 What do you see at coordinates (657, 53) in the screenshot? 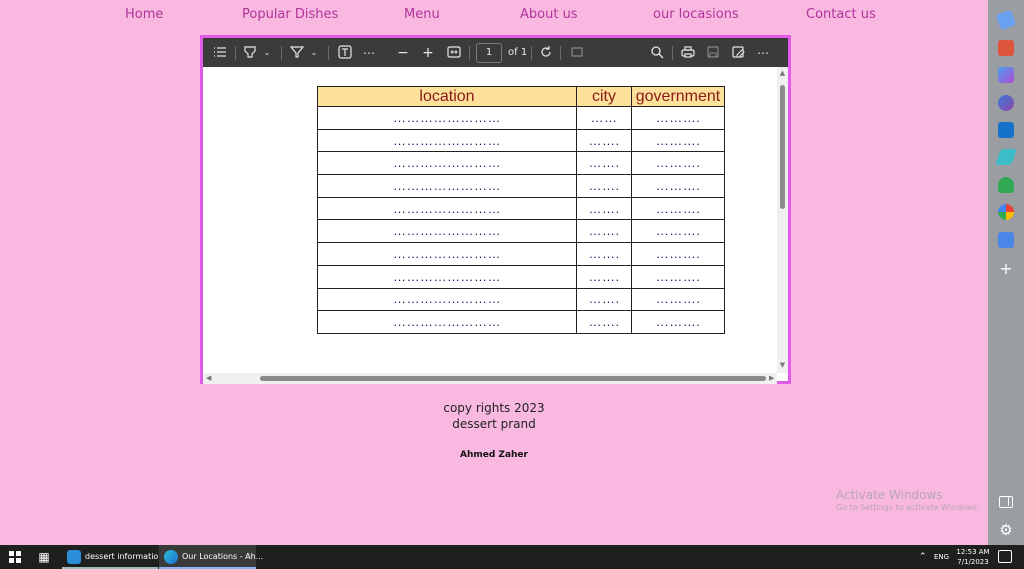
I see `search-icon` at bounding box center [657, 53].